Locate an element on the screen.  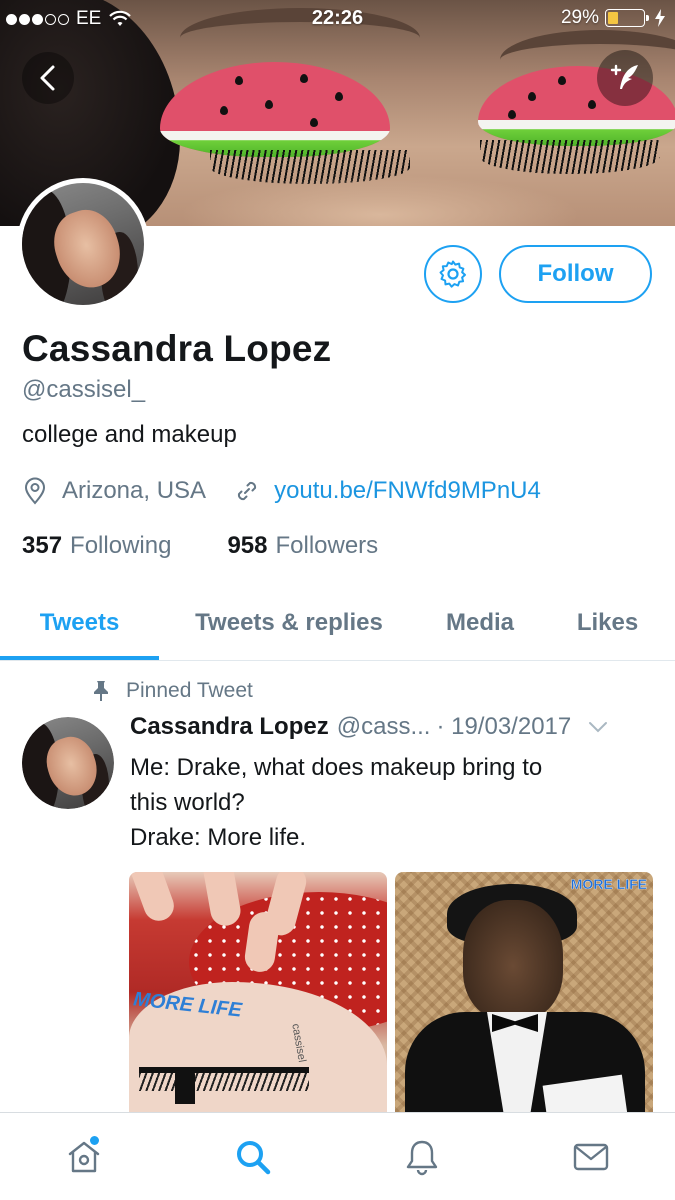
followers-label: Followers is located at coordinates (327, 545).